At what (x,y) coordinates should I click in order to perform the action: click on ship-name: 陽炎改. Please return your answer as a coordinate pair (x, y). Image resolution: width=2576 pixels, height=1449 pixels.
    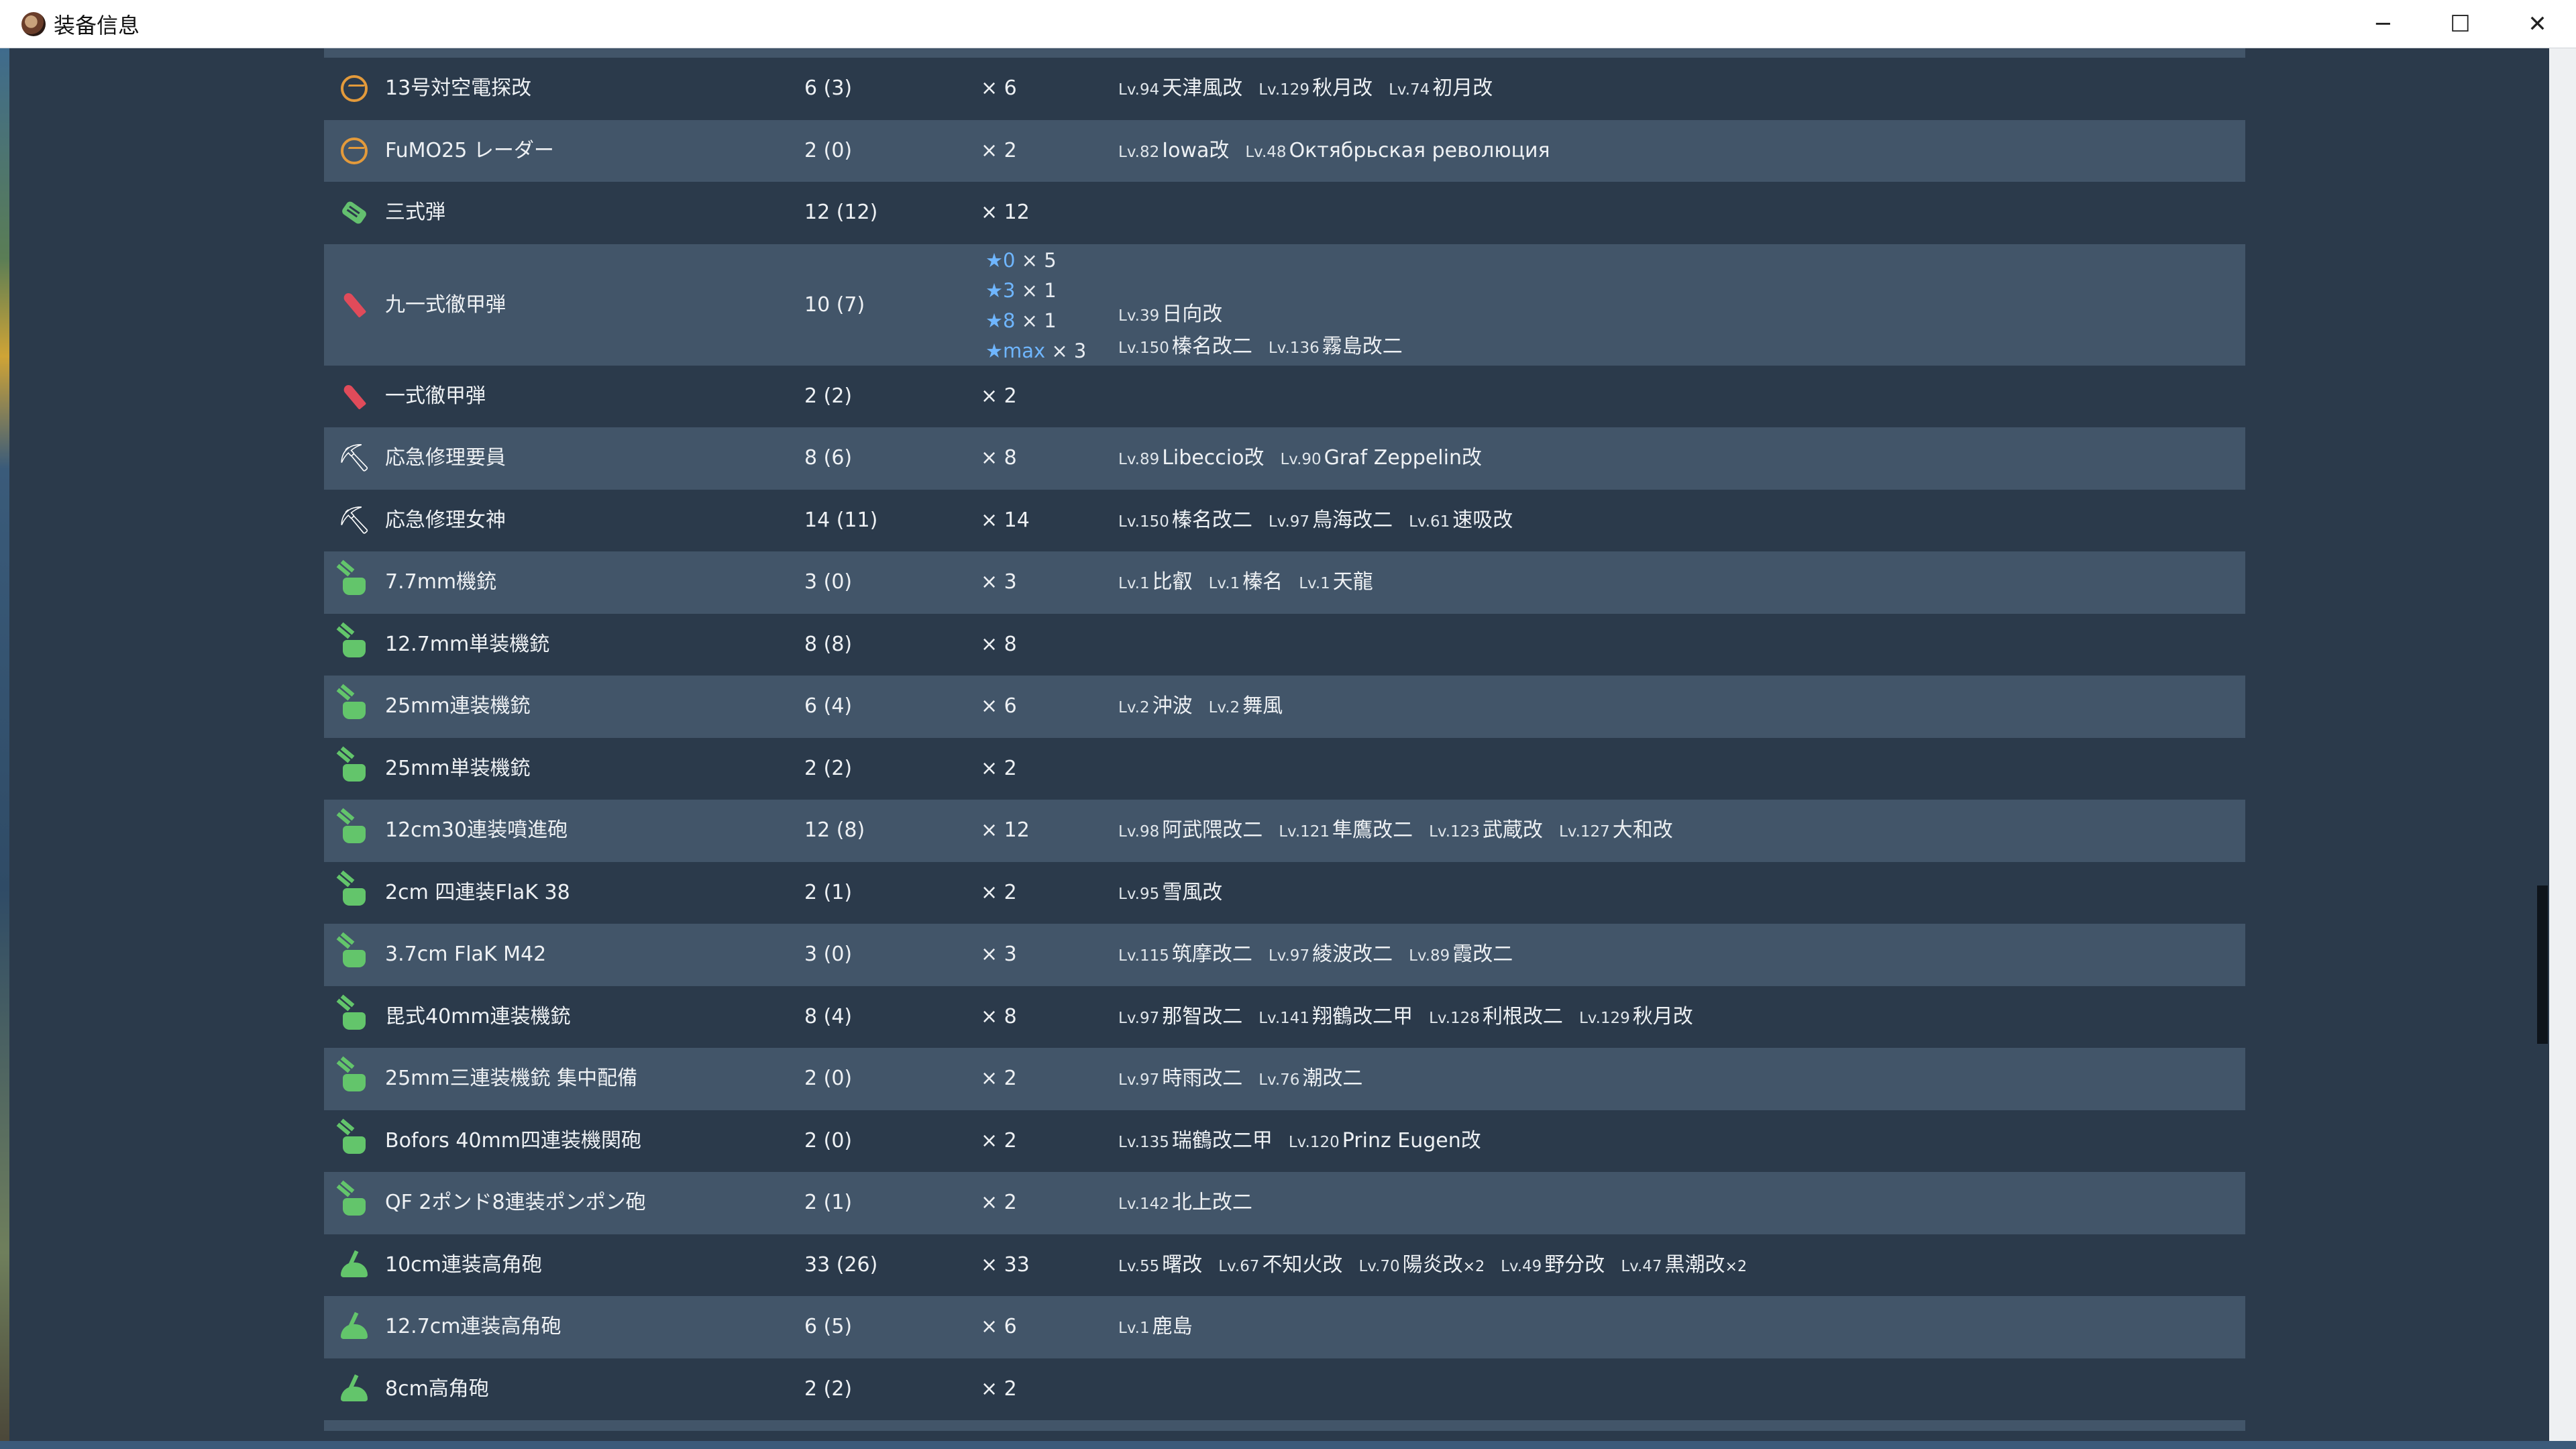
    Looking at the image, I should click on (1432, 1264).